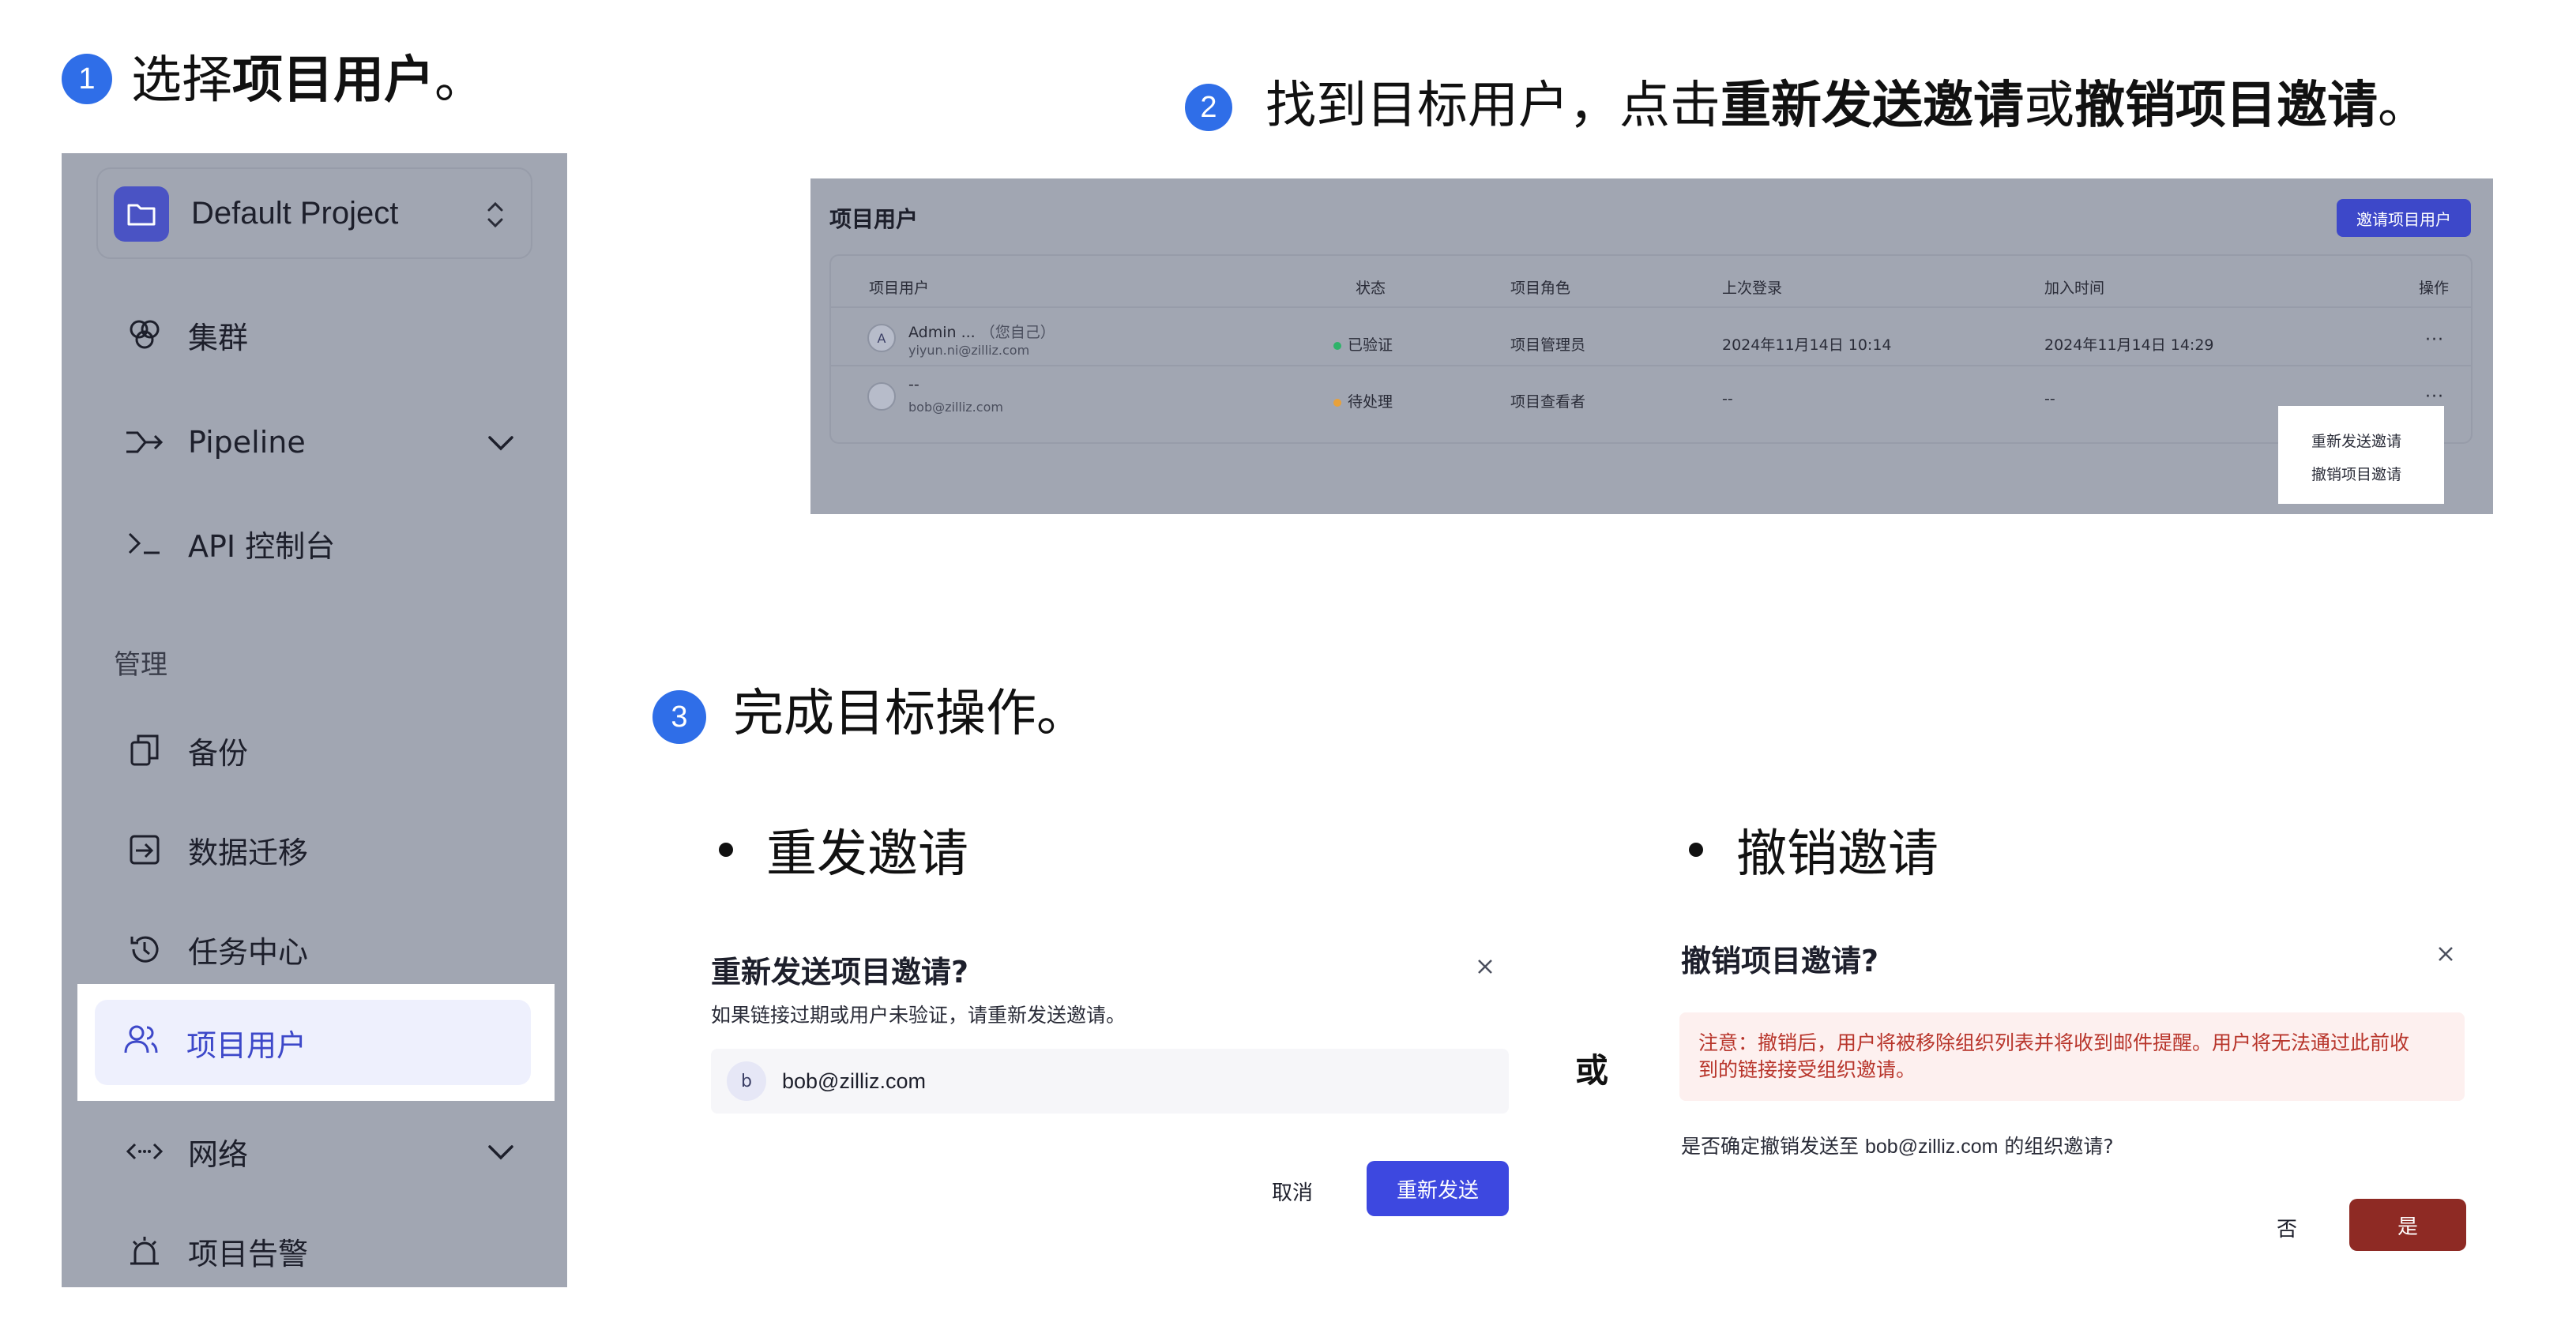 This screenshot has height=1322, width=2576. I want to click on migration-icon, so click(145, 849).